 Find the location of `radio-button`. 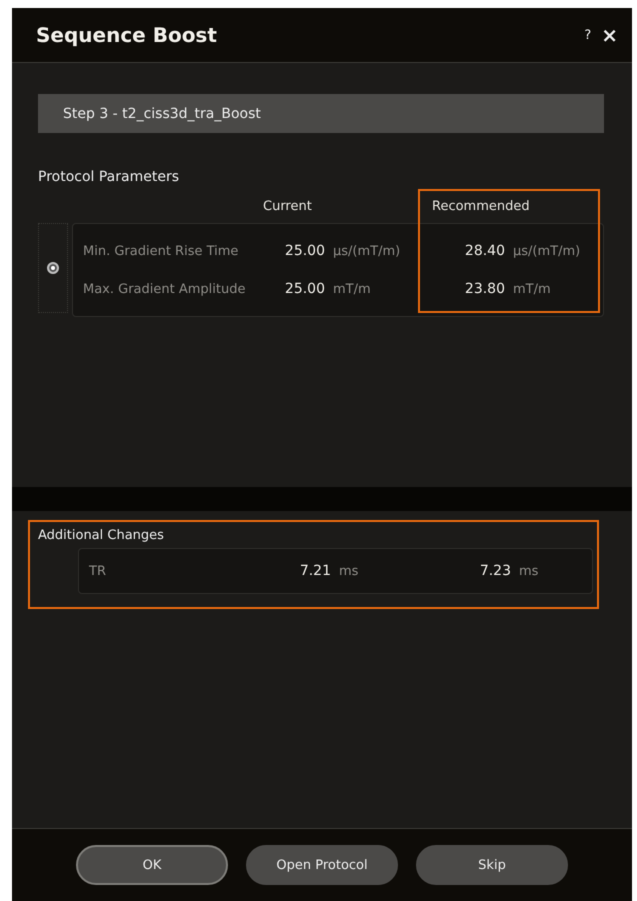

radio-button is located at coordinates (53, 268).